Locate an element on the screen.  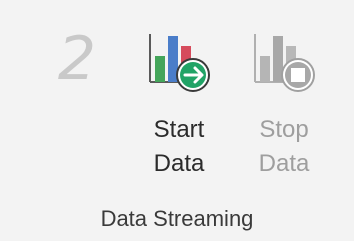
stop-data-label-line1: Stop is located at coordinates (284, 129).